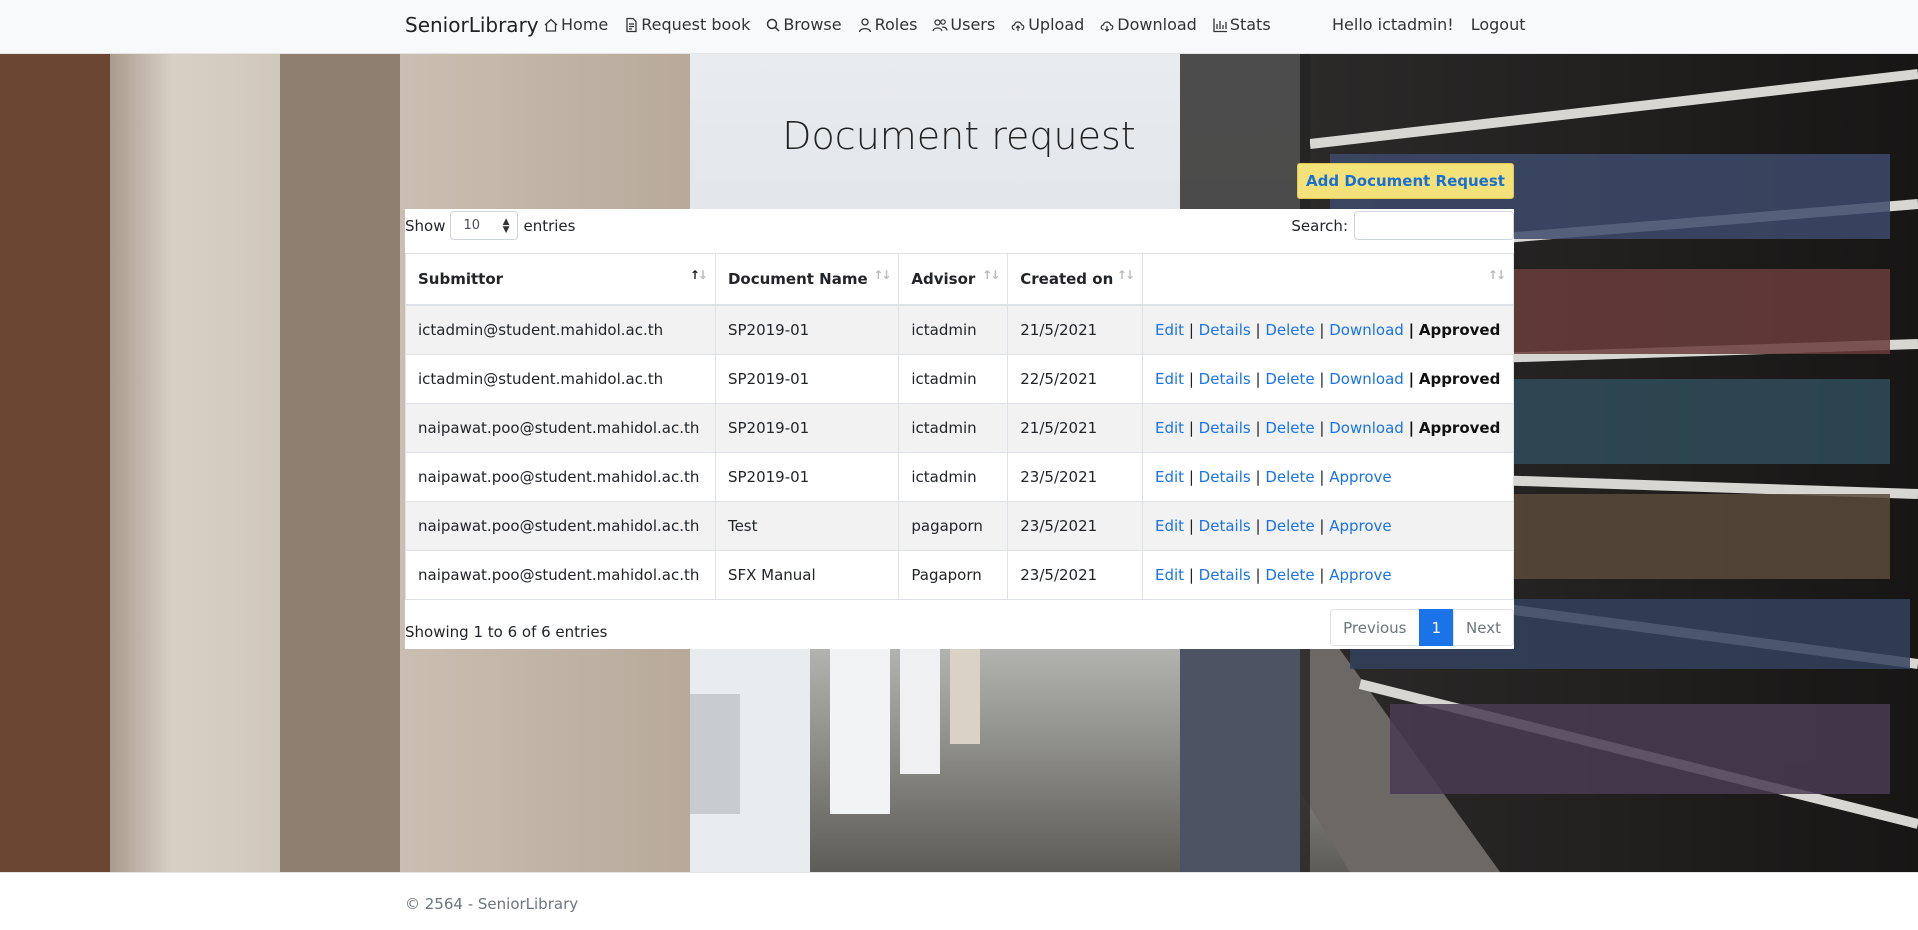  I want to click on nav-users: Users, so click(963, 24).